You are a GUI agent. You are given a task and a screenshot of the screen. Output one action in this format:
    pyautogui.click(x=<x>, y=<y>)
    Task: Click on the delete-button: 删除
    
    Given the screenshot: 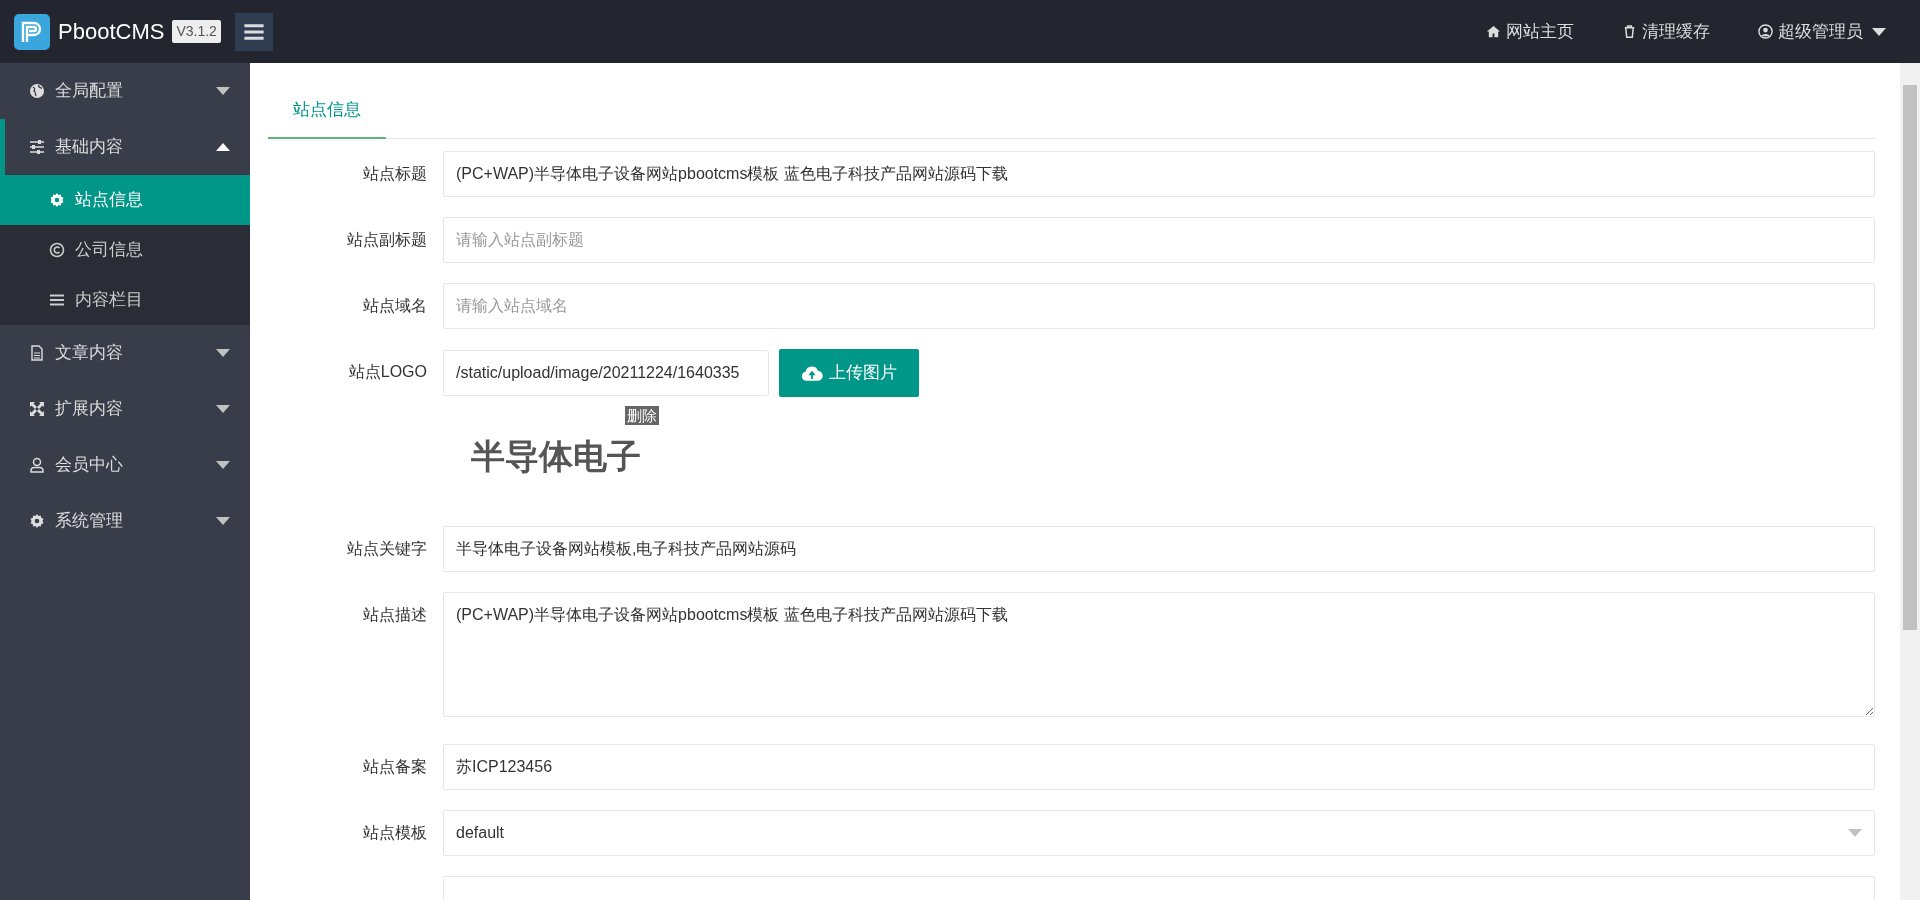 What is the action you would take?
    pyautogui.click(x=642, y=415)
    